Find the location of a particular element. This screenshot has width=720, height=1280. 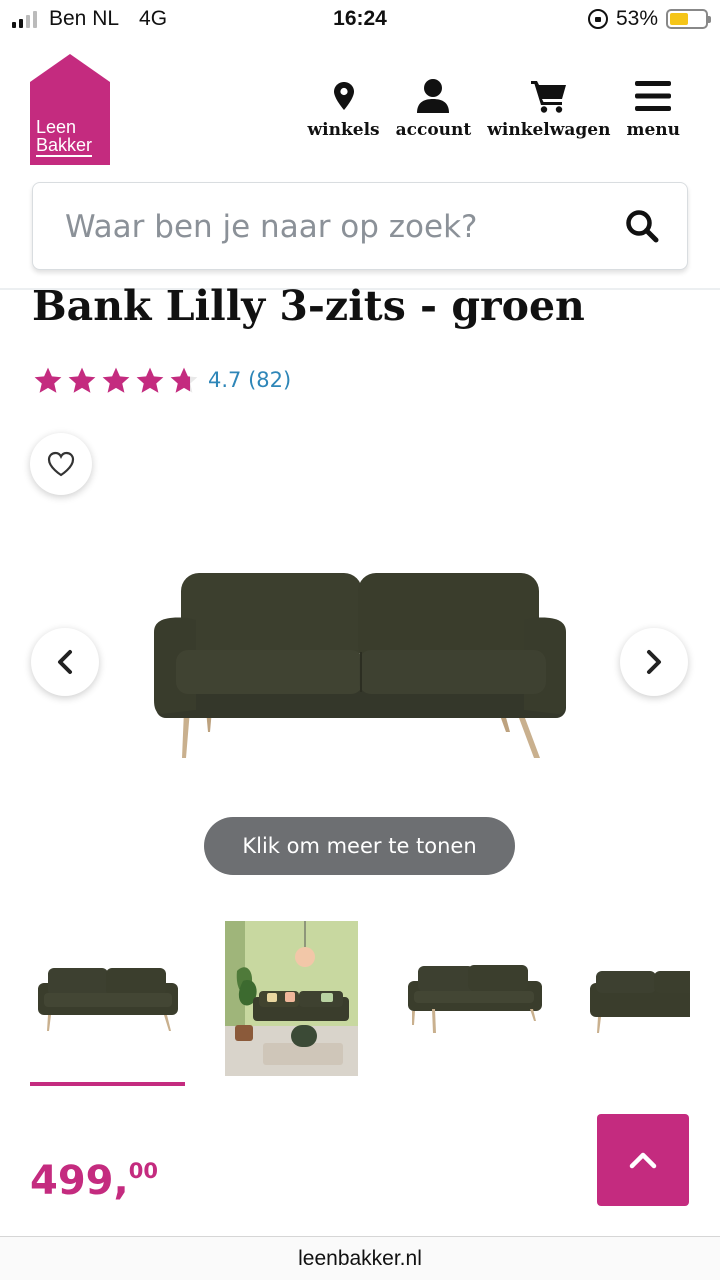

product-rating: 4.7 (82) is located at coordinates (161, 380).